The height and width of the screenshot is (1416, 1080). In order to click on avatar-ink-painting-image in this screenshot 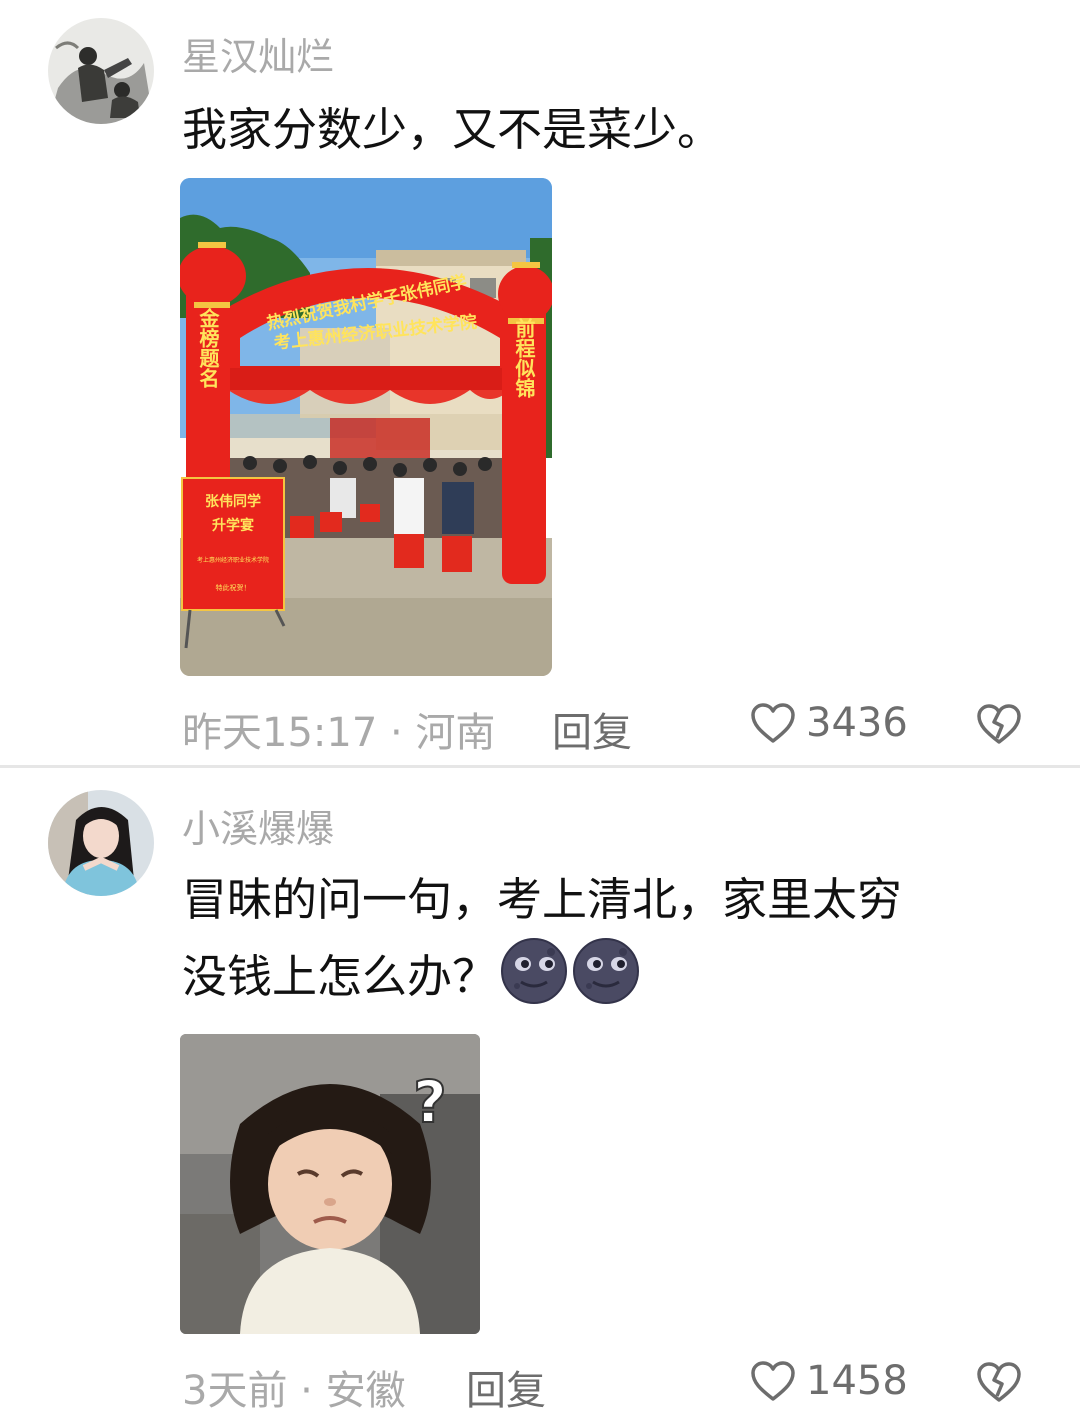, I will do `click(101, 71)`.